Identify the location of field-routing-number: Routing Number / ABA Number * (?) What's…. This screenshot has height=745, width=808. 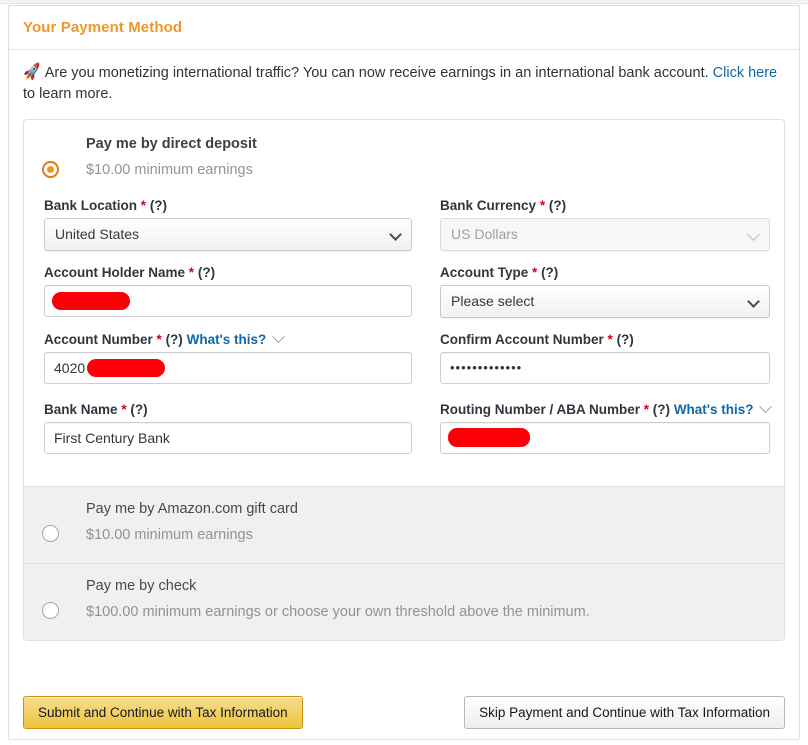
(606, 427).